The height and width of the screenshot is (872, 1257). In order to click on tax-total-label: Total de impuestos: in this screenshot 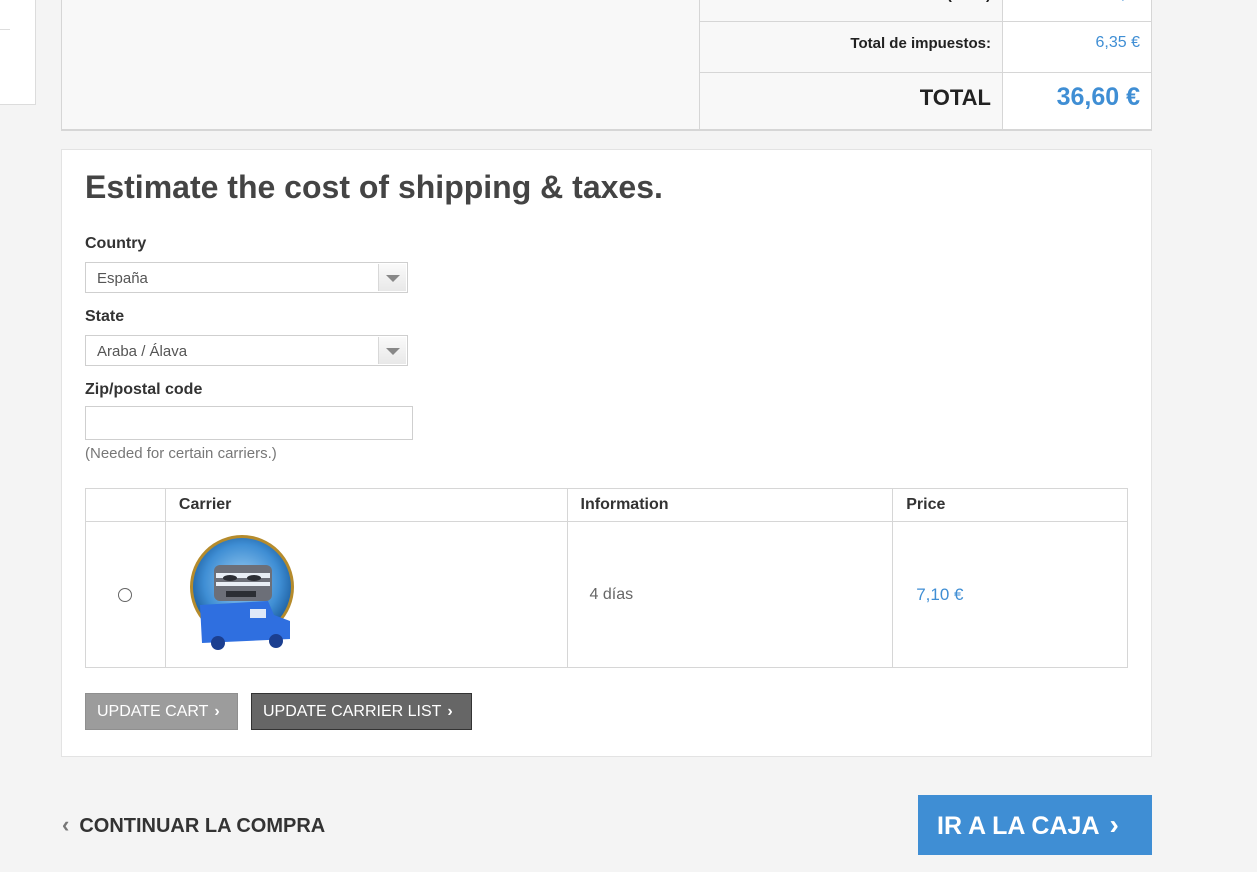, I will do `click(920, 43)`.